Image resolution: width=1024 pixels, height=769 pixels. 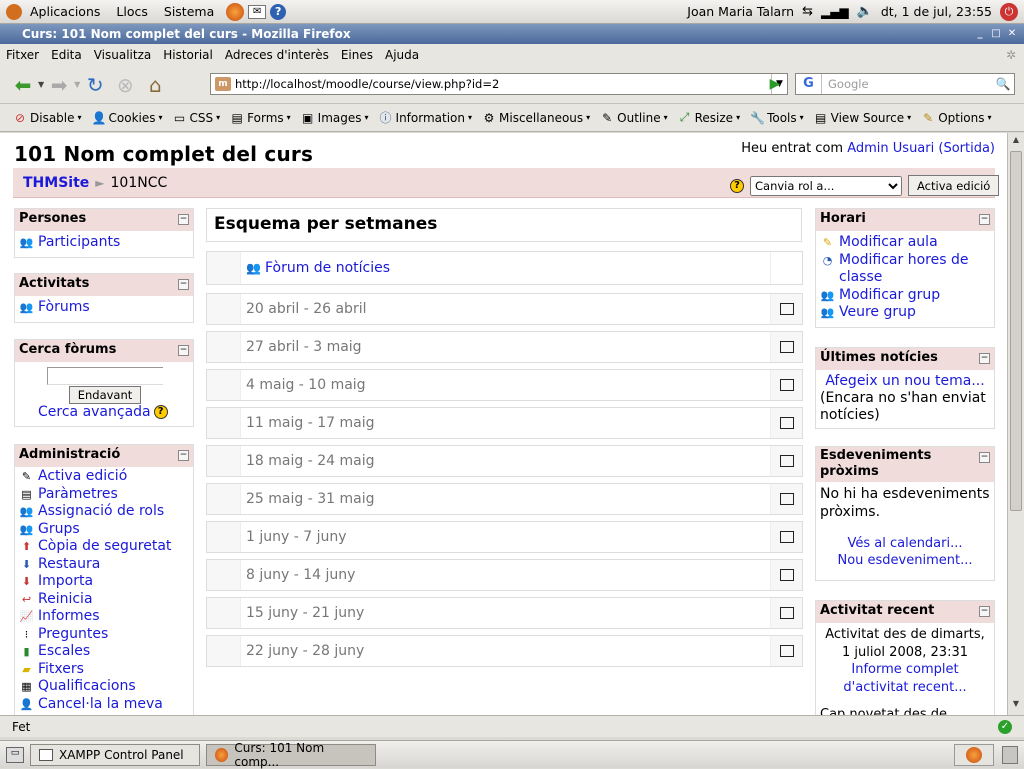 What do you see at coordinates (15, 754) in the screenshot?
I see `show-desktop-icon: ▭` at bounding box center [15, 754].